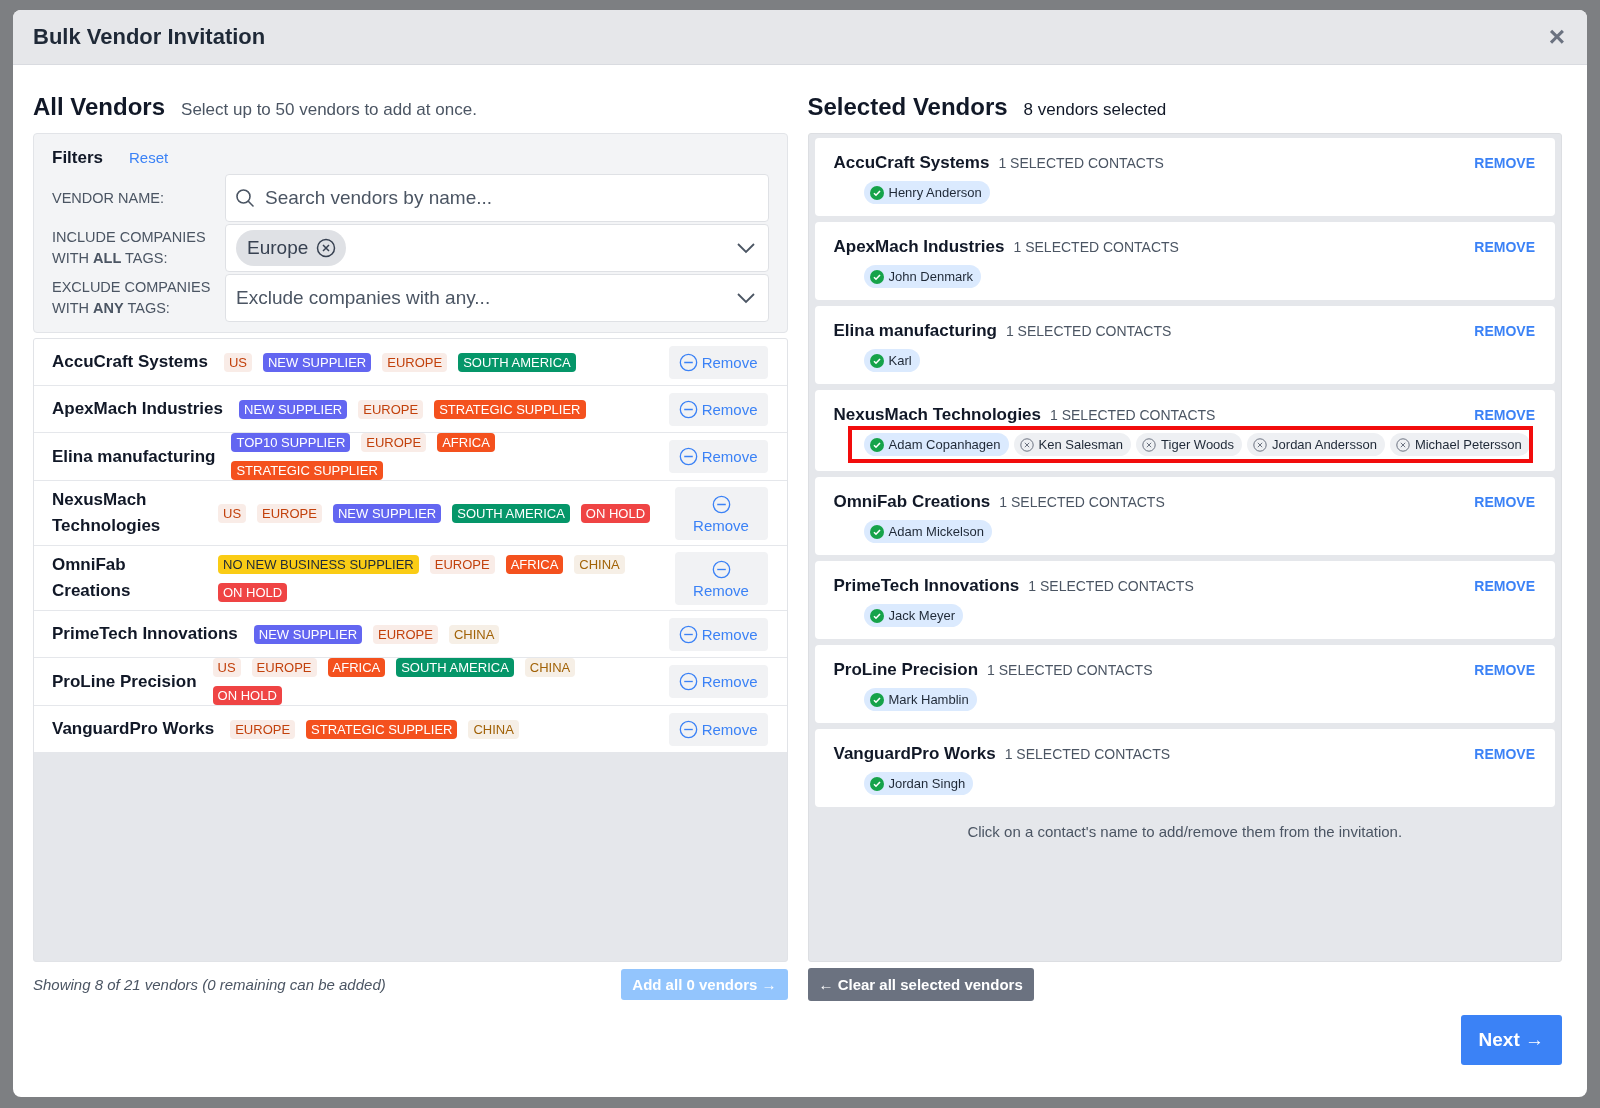 This screenshot has width=1600, height=1108. Describe the element at coordinates (497, 248) in the screenshot. I see `tag-select-field: Europe` at that location.